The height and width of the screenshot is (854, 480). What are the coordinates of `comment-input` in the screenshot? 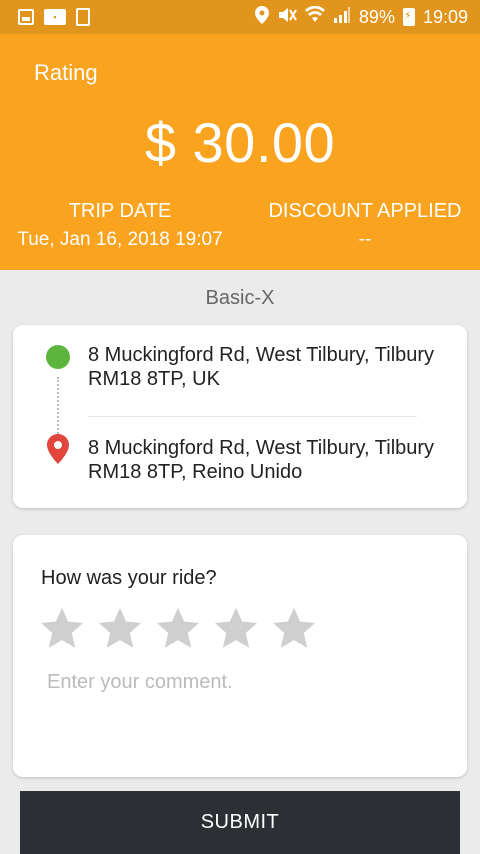 It's located at (247, 682).